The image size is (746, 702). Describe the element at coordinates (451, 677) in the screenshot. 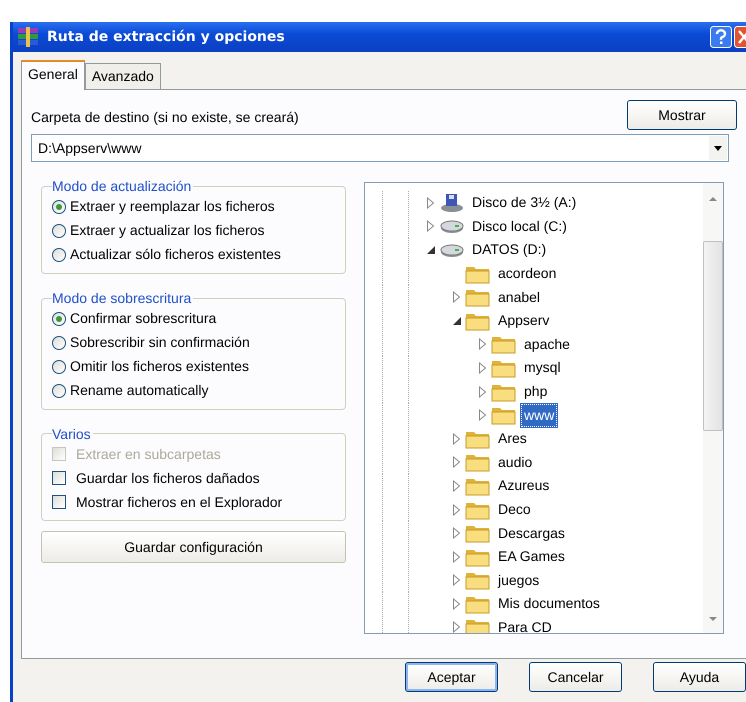

I see `dialog-button: Aceptar` at that location.